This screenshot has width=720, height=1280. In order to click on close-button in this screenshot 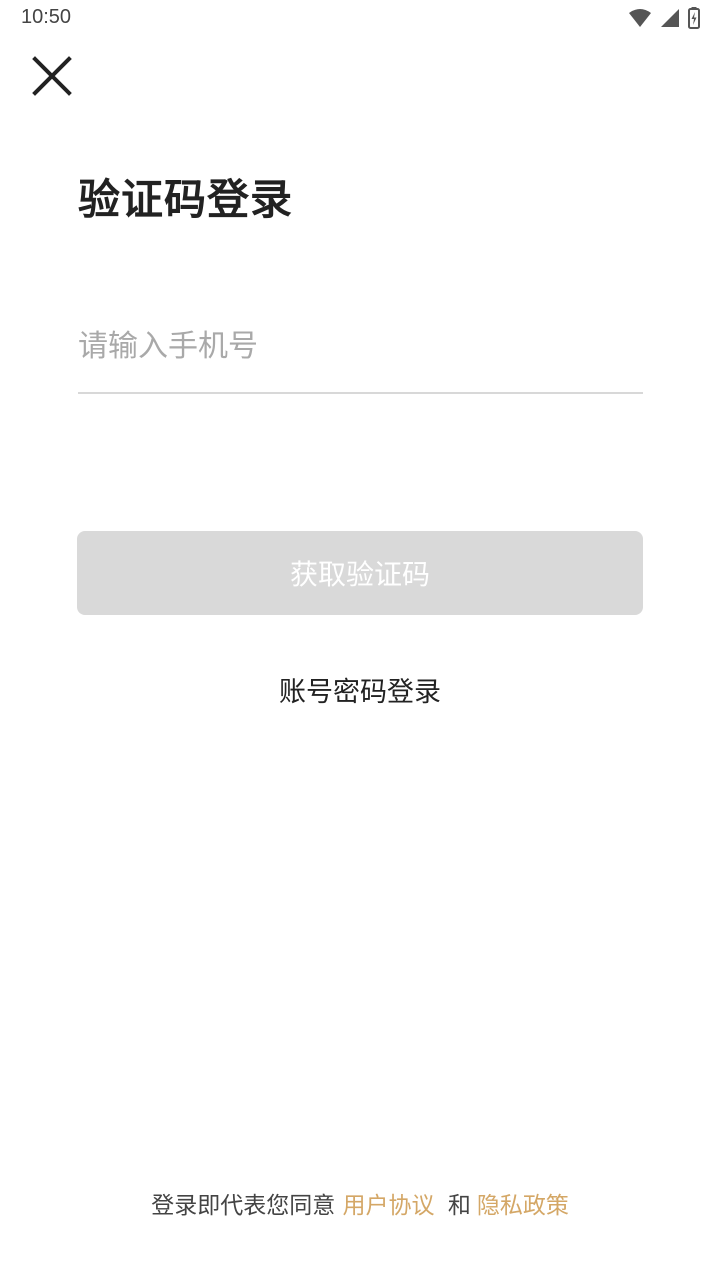, I will do `click(52, 78)`.